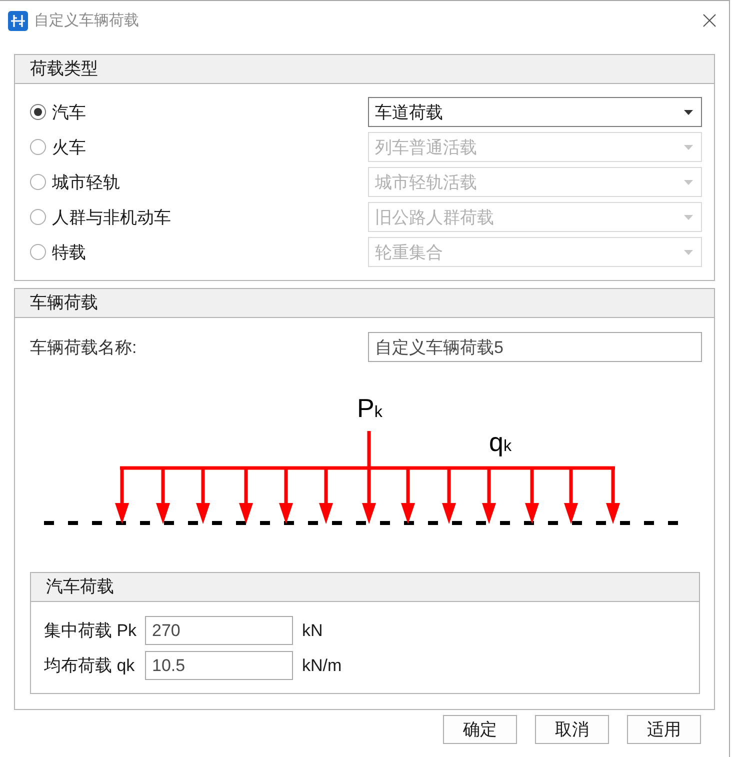  What do you see at coordinates (480, 729) in the screenshot?
I see `dialog-button: 确定` at bounding box center [480, 729].